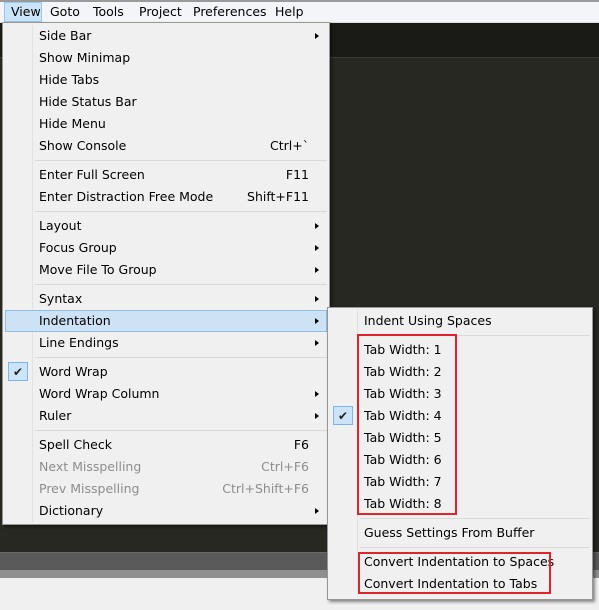 This screenshot has width=599, height=610. Describe the element at coordinates (166, 124) in the screenshot. I see `menu-item-hide-menu: Hide Menu` at that location.